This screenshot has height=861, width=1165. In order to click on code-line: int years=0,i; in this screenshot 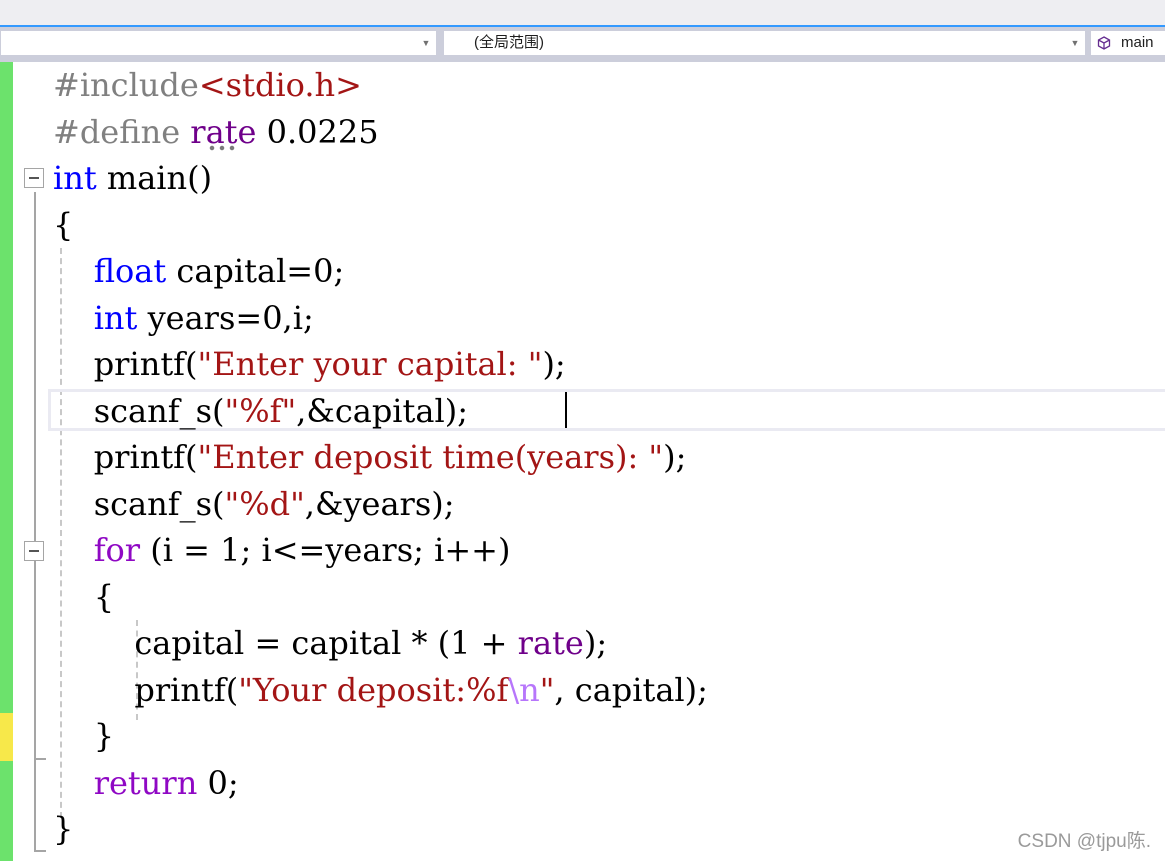, I will do `click(183, 318)`.